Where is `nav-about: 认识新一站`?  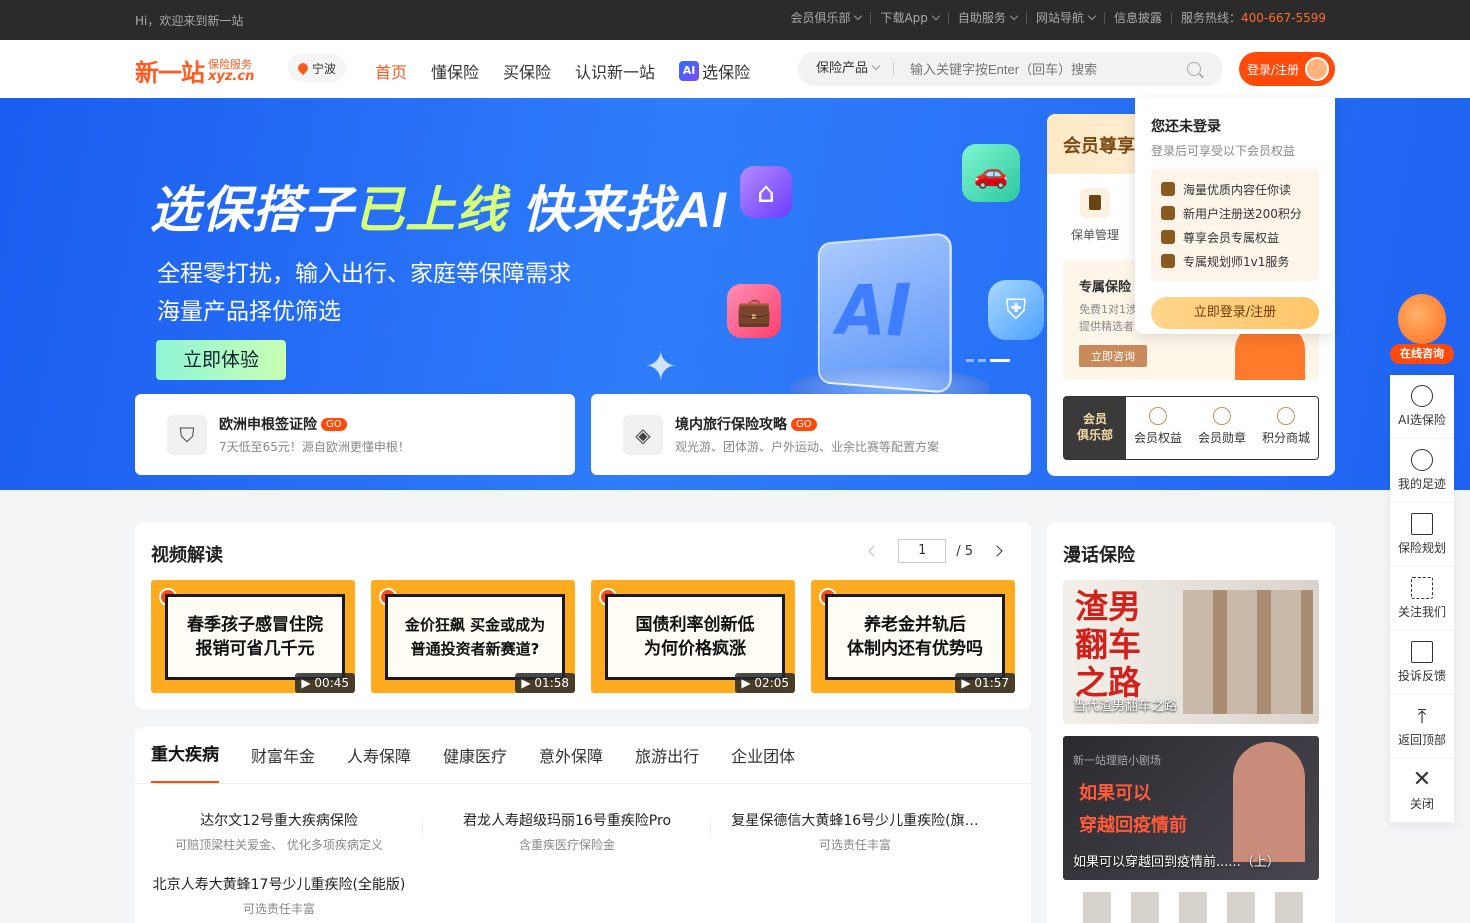
nav-about: 认识新一站 is located at coordinates (615, 71).